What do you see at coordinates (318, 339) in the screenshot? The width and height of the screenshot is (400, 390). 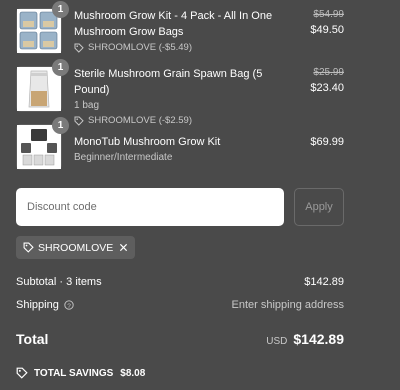 I see `total-value: $142.89` at bounding box center [318, 339].